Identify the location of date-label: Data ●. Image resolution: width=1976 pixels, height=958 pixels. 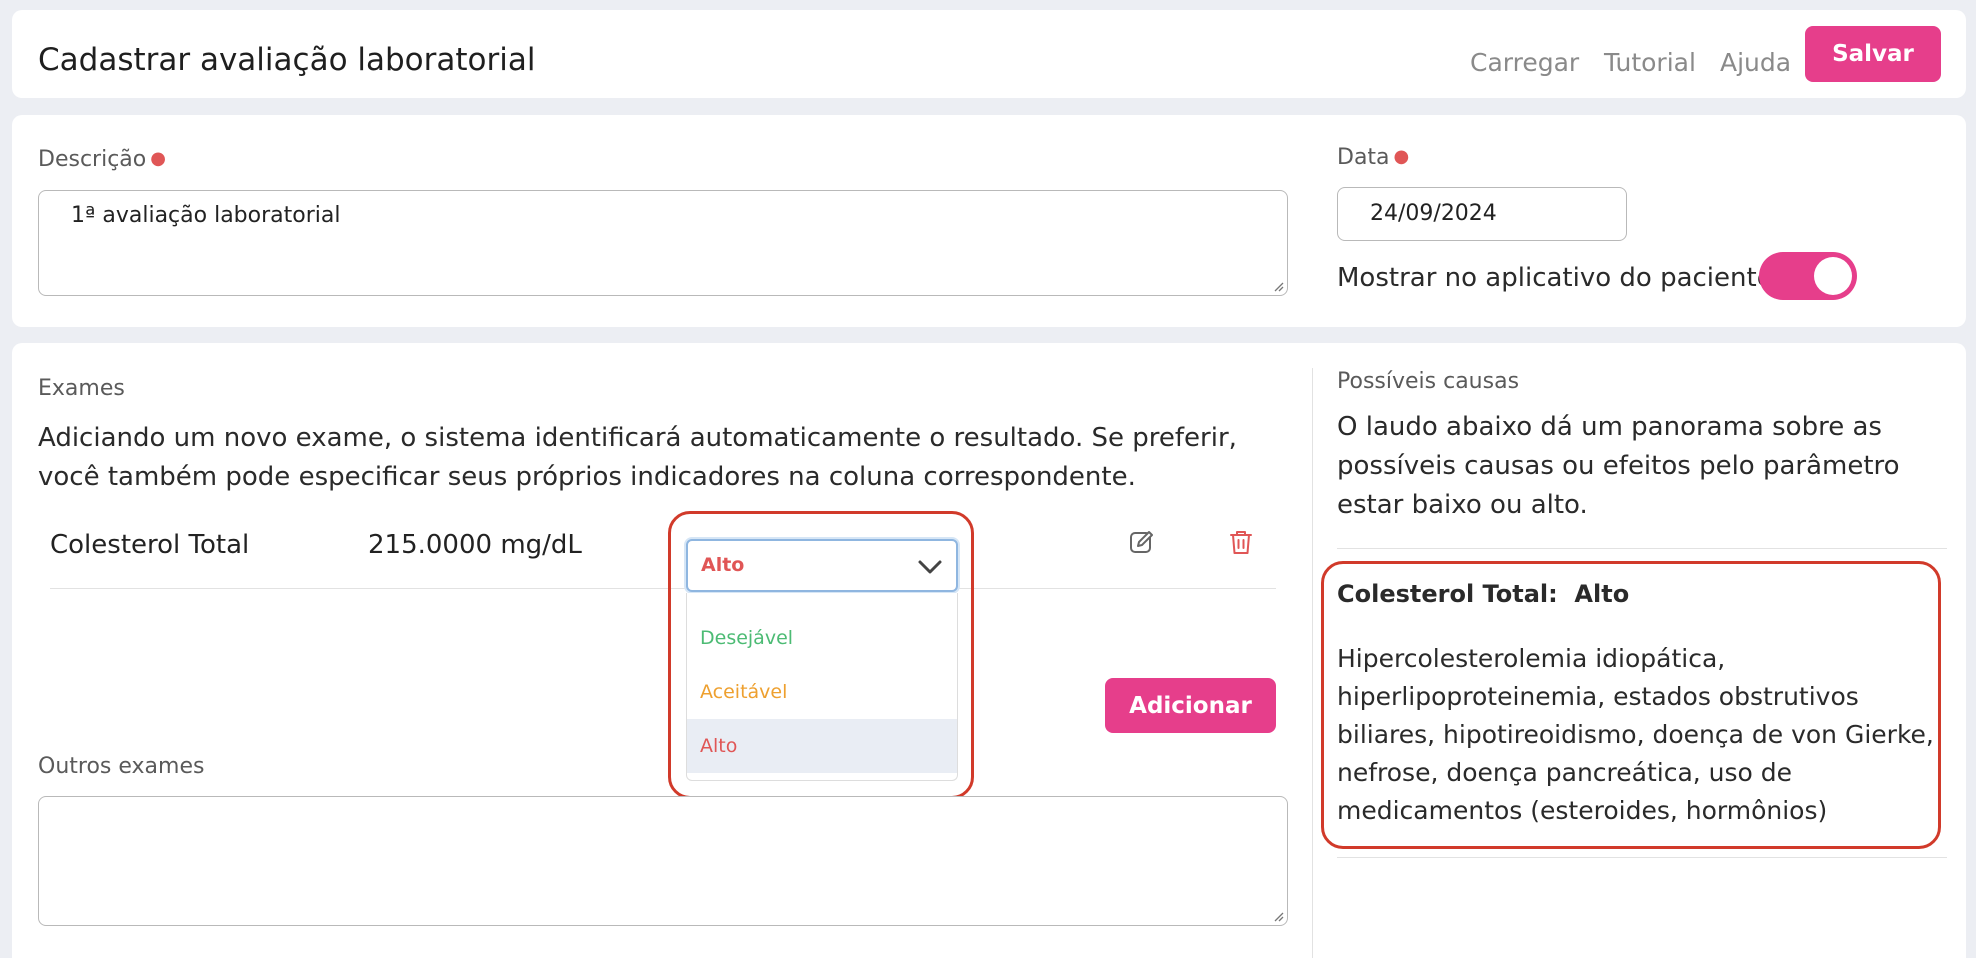
(1373, 157).